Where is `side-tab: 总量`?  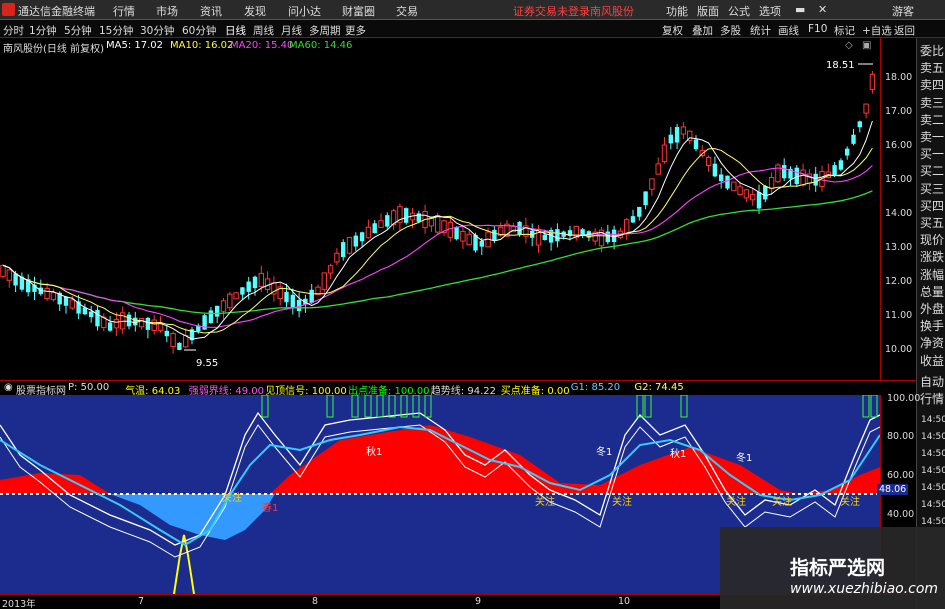 side-tab: 总量 is located at coordinates (932, 291).